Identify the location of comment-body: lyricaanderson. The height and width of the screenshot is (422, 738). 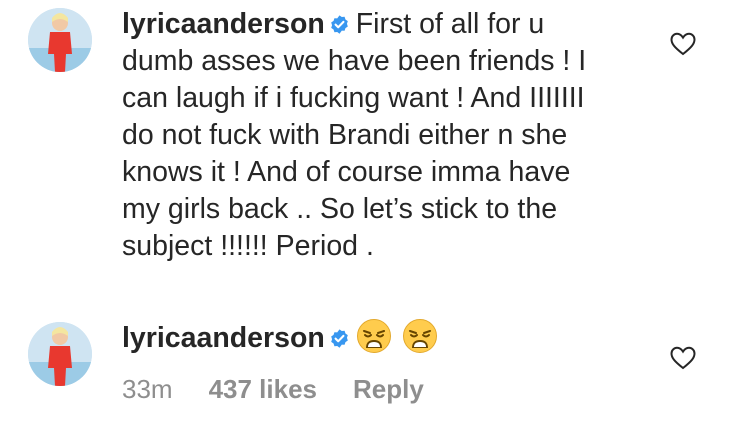
(362, 337).